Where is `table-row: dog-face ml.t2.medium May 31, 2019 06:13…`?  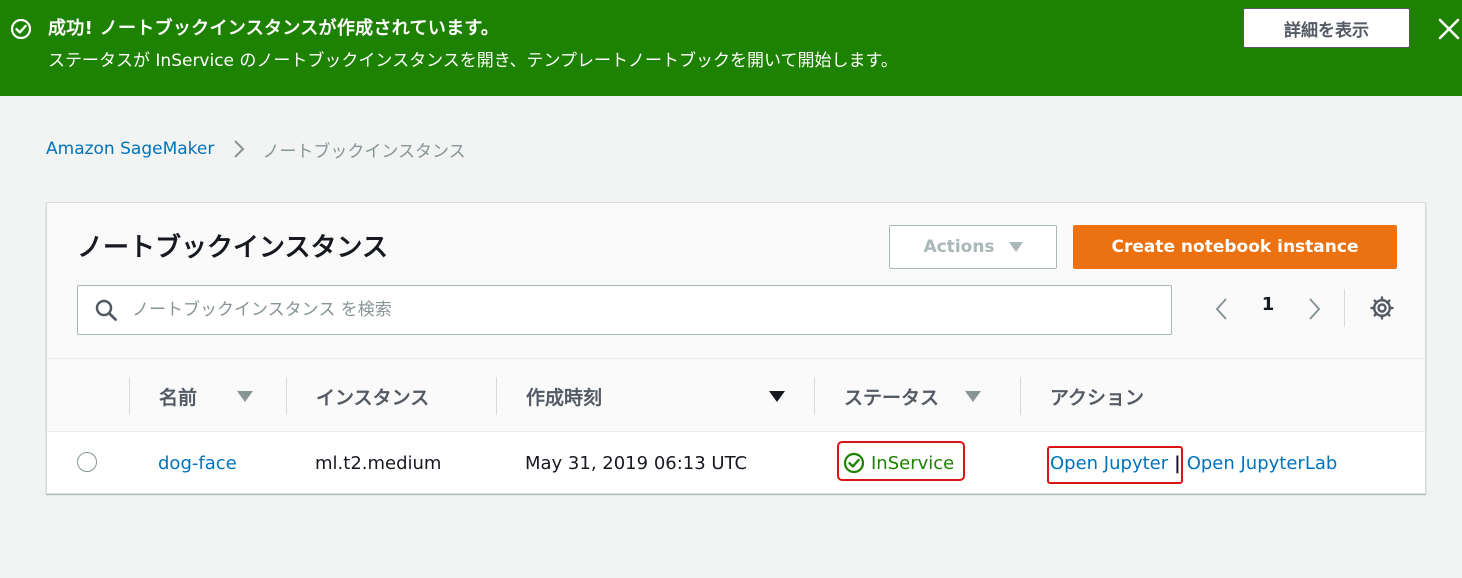
table-row: dog-face ml.t2.medium May 31, 2019 06:13… is located at coordinates (736, 463).